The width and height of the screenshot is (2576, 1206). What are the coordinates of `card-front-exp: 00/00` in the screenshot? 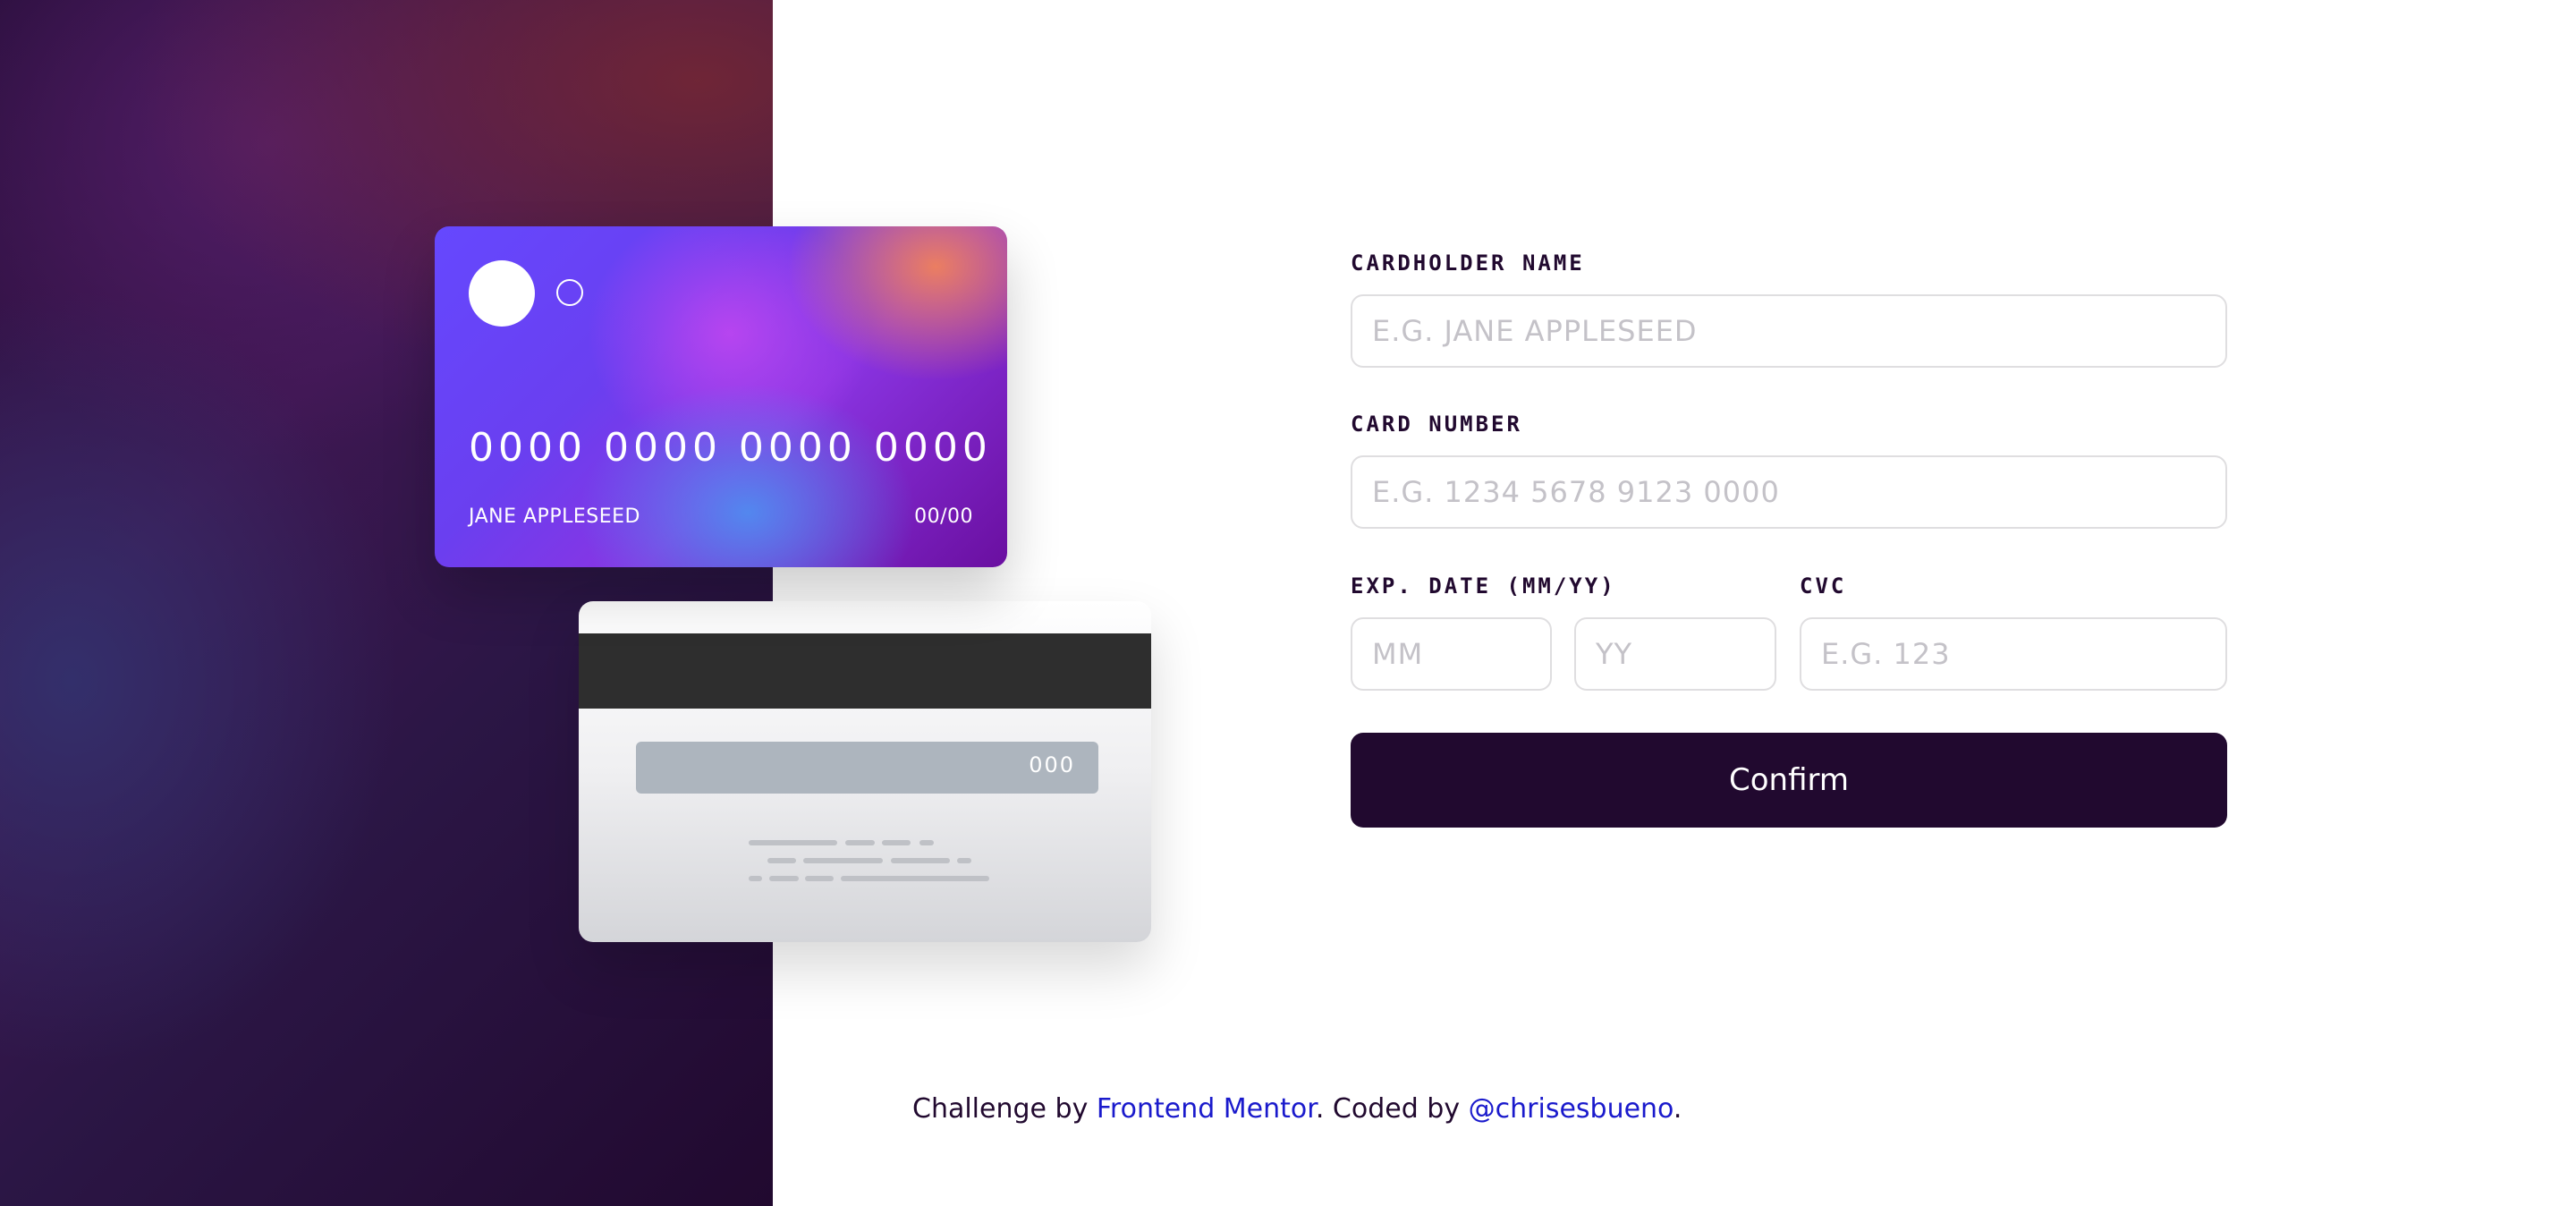 It's located at (943, 516).